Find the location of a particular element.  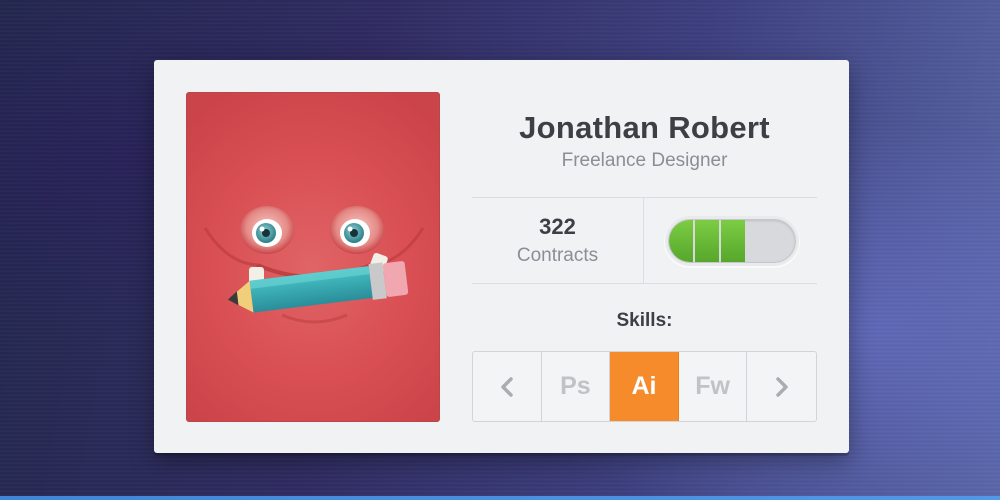

skill-ai: Ai is located at coordinates (644, 386).